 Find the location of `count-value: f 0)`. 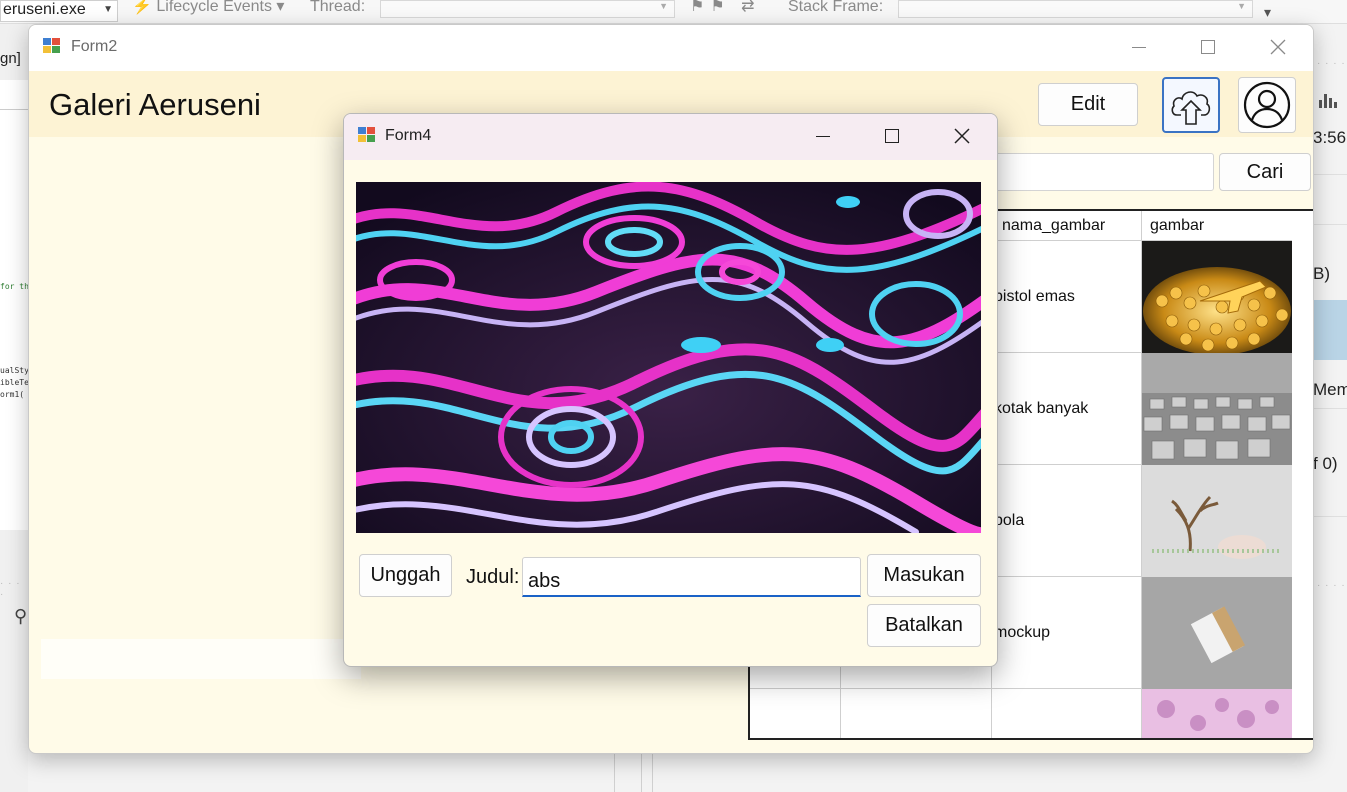

count-value: f 0) is located at coordinates (1325, 463).